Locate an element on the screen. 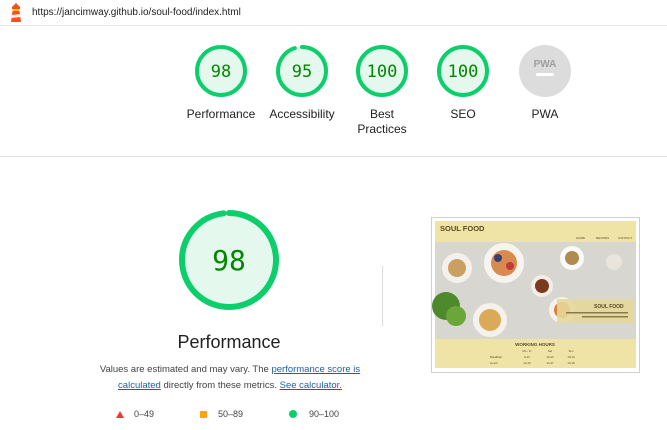 Image resolution: width=667 pixels, height=430 pixels. gauge-label: SEO is located at coordinates (463, 114).